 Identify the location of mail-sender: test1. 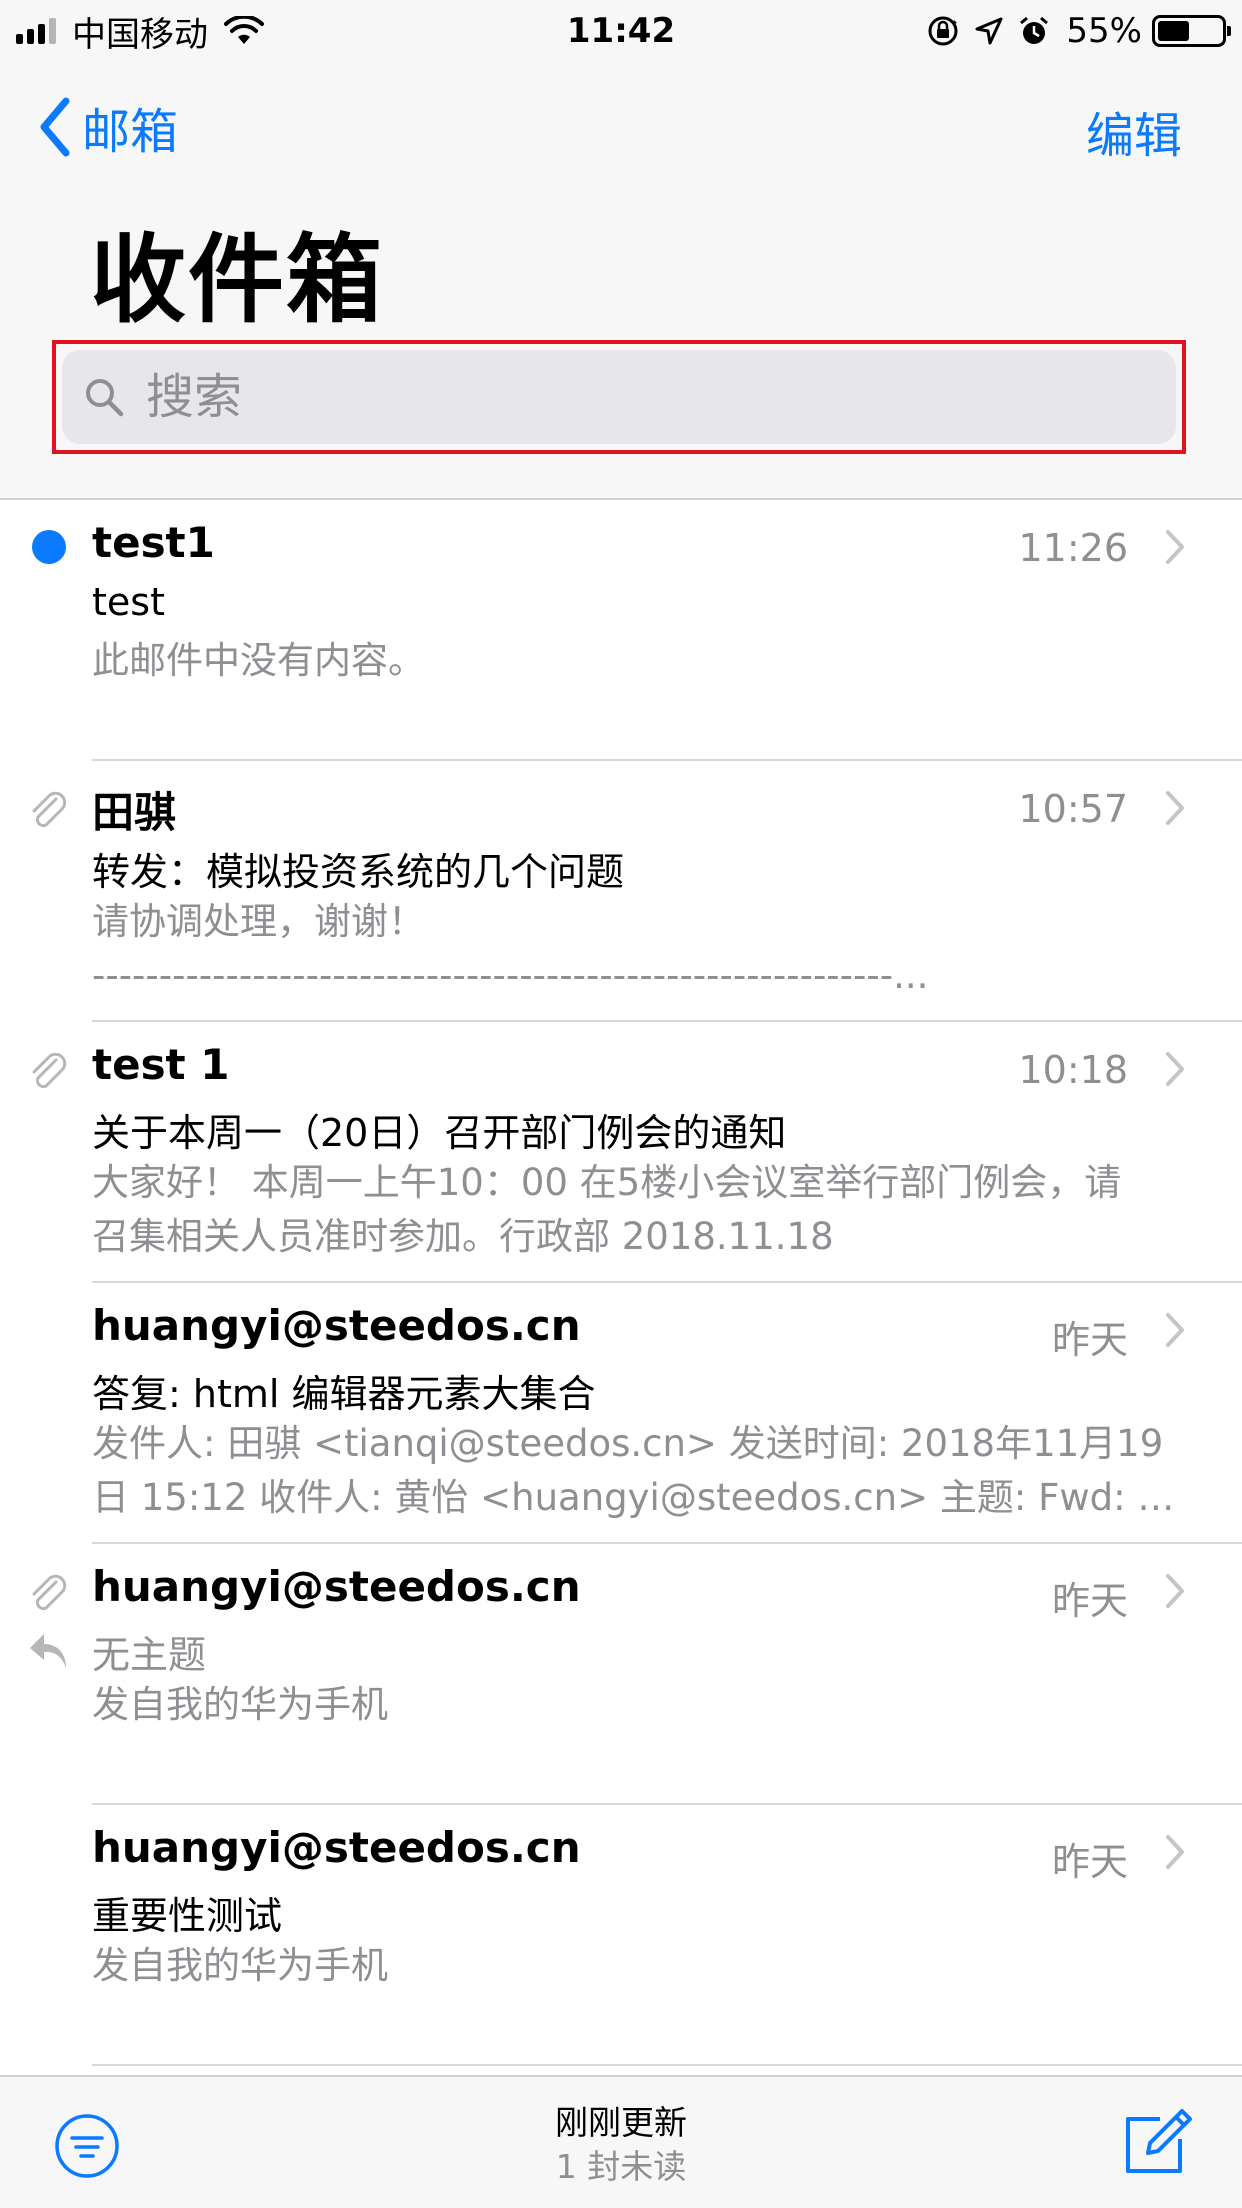
(153, 542).